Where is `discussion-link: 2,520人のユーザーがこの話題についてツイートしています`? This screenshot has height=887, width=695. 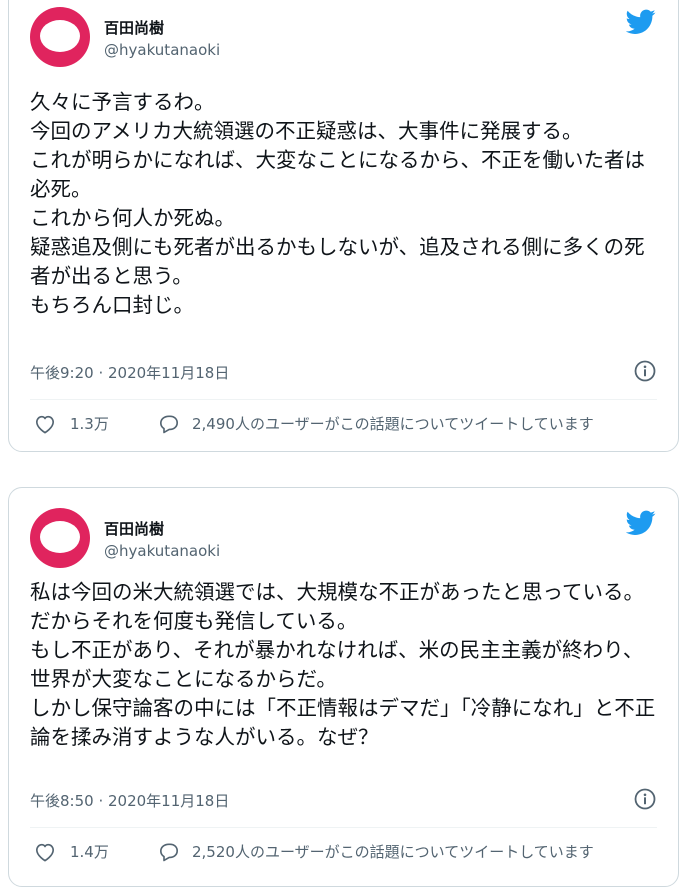
discussion-link: 2,520人のユーザーがこの話題についてツイートしています is located at coordinates (376, 851).